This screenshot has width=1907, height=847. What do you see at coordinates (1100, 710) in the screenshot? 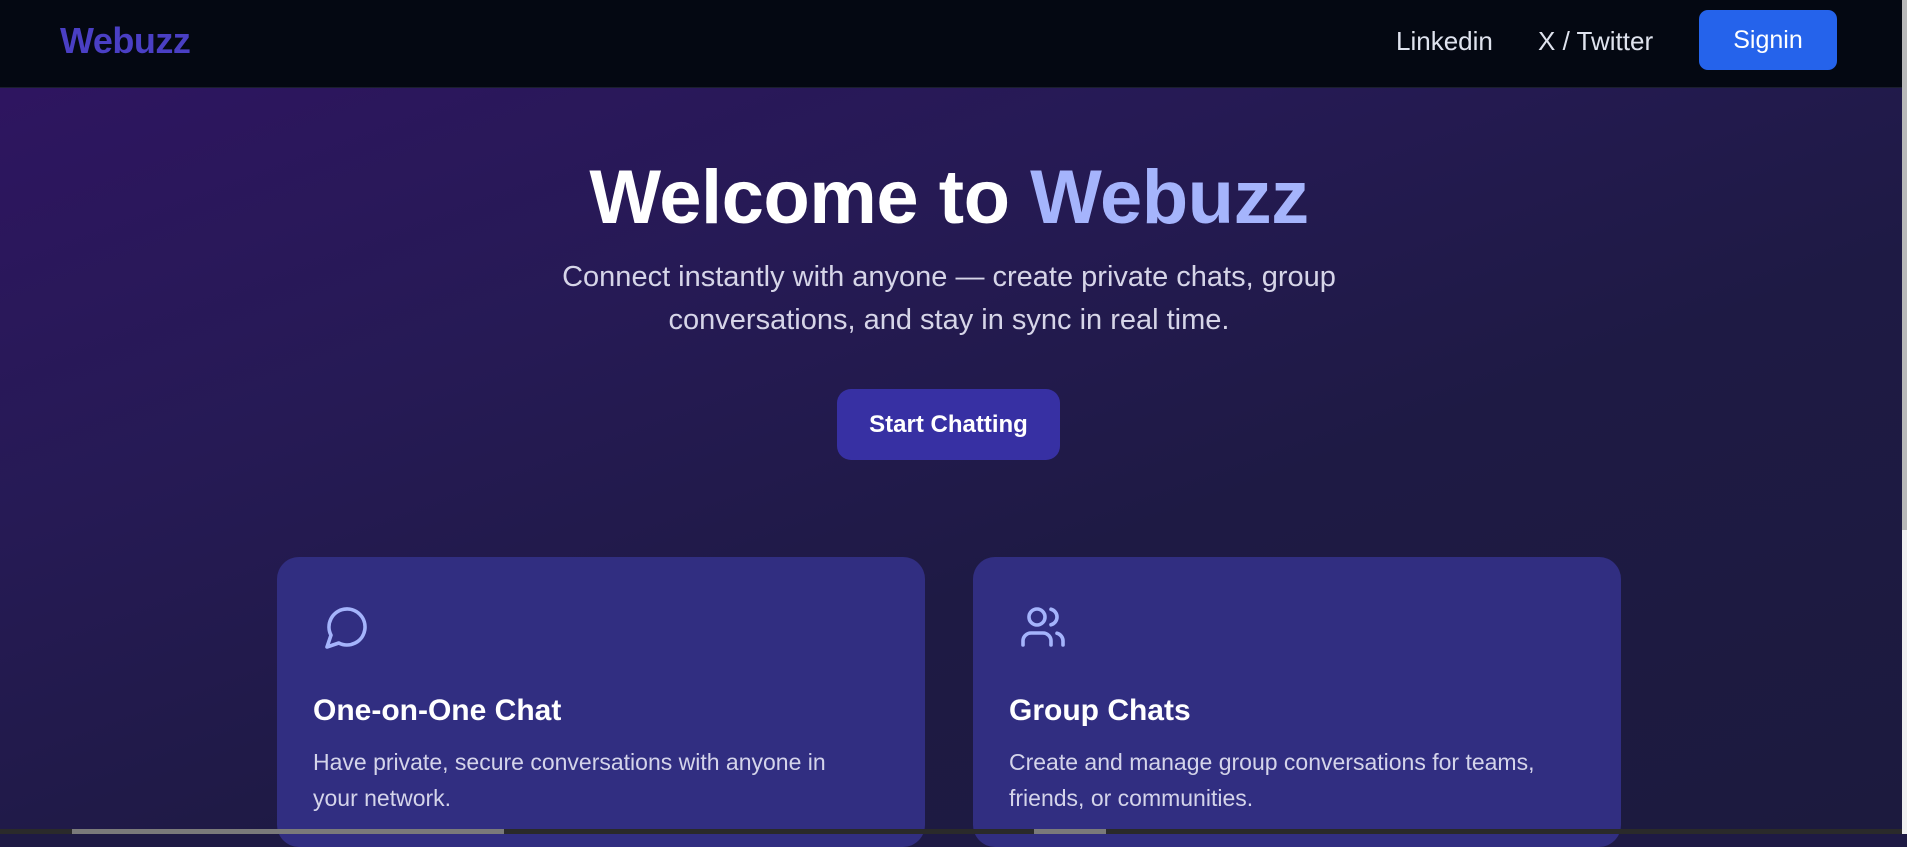
I see `feature-card-title: Group Chats` at bounding box center [1100, 710].